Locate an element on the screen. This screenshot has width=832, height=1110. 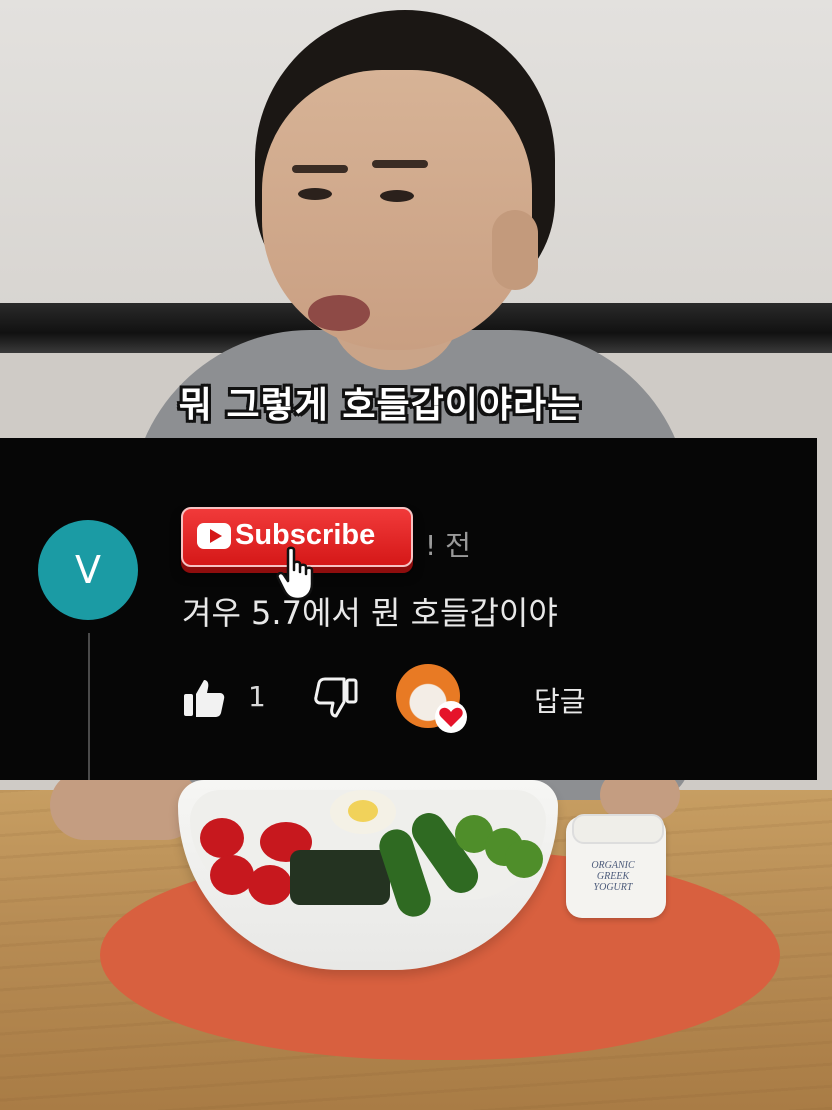
reply-button: 답글 is located at coordinates (560, 700).